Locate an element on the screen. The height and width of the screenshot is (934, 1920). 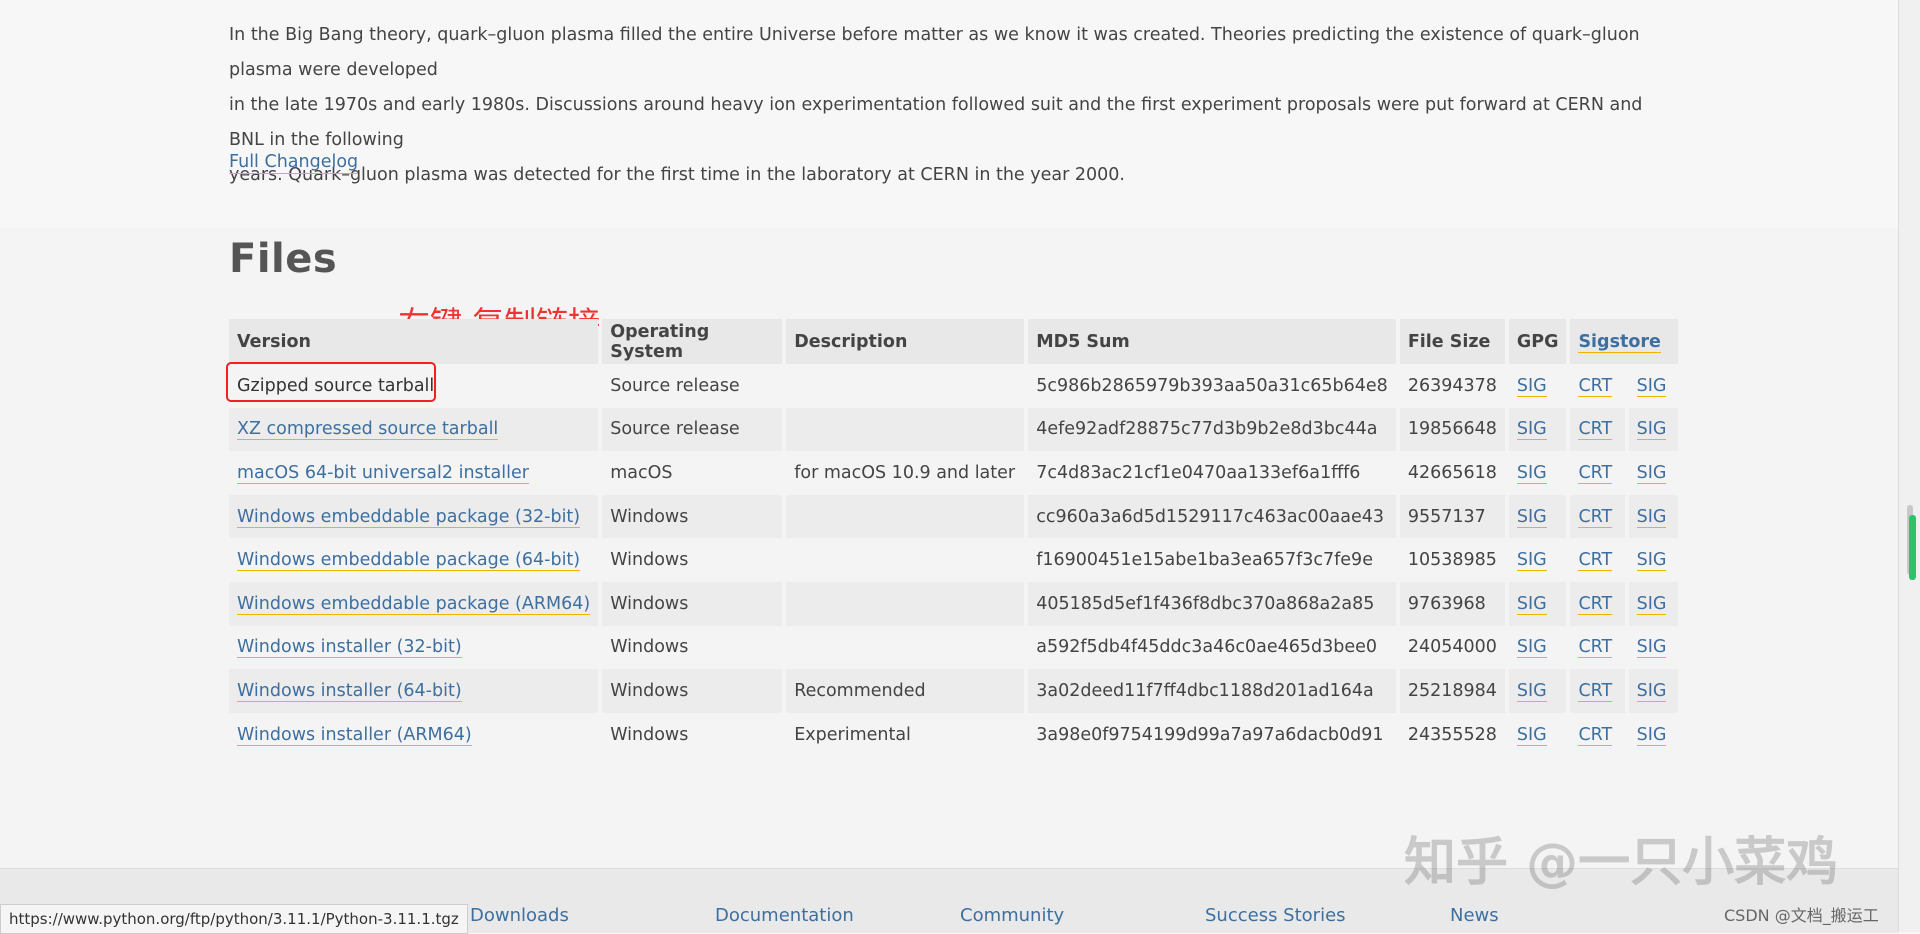
version-link: macOS 64-bit universal2 installer is located at coordinates (383, 473).